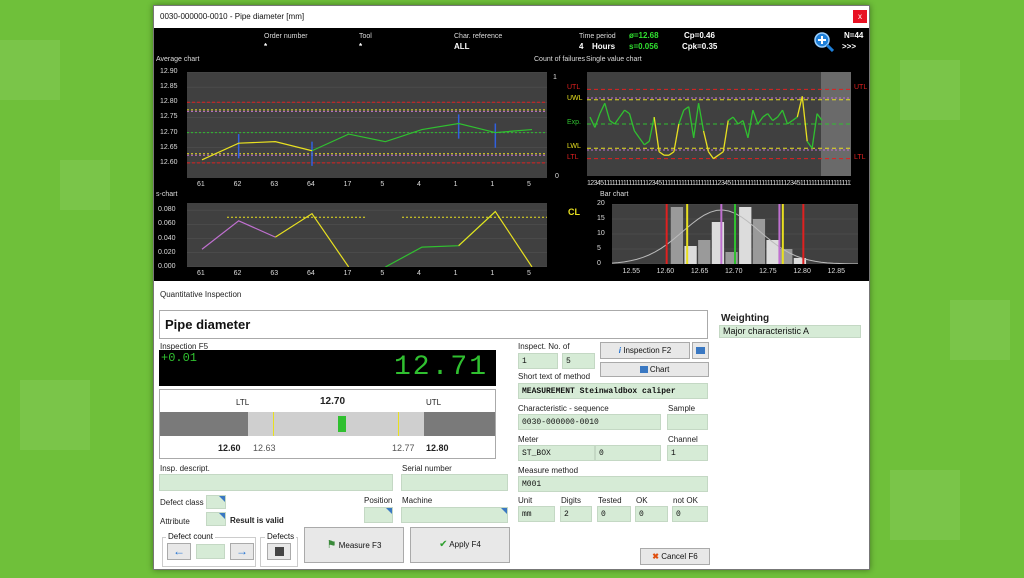 The image size is (1024, 578). What do you see at coordinates (382, 184) in the screenshot?
I see `avg-x-tick: 5` at bounding box center [382, 184].